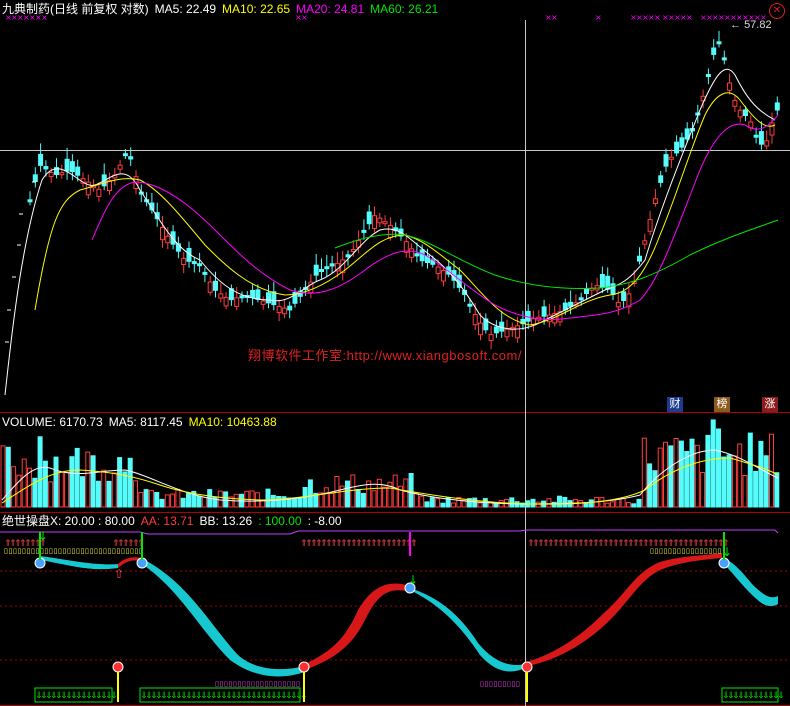  What do you see at coordinates (675, 404) in the screenshot?
I see `cai-badge: 财` at bounding box center [675, 404].